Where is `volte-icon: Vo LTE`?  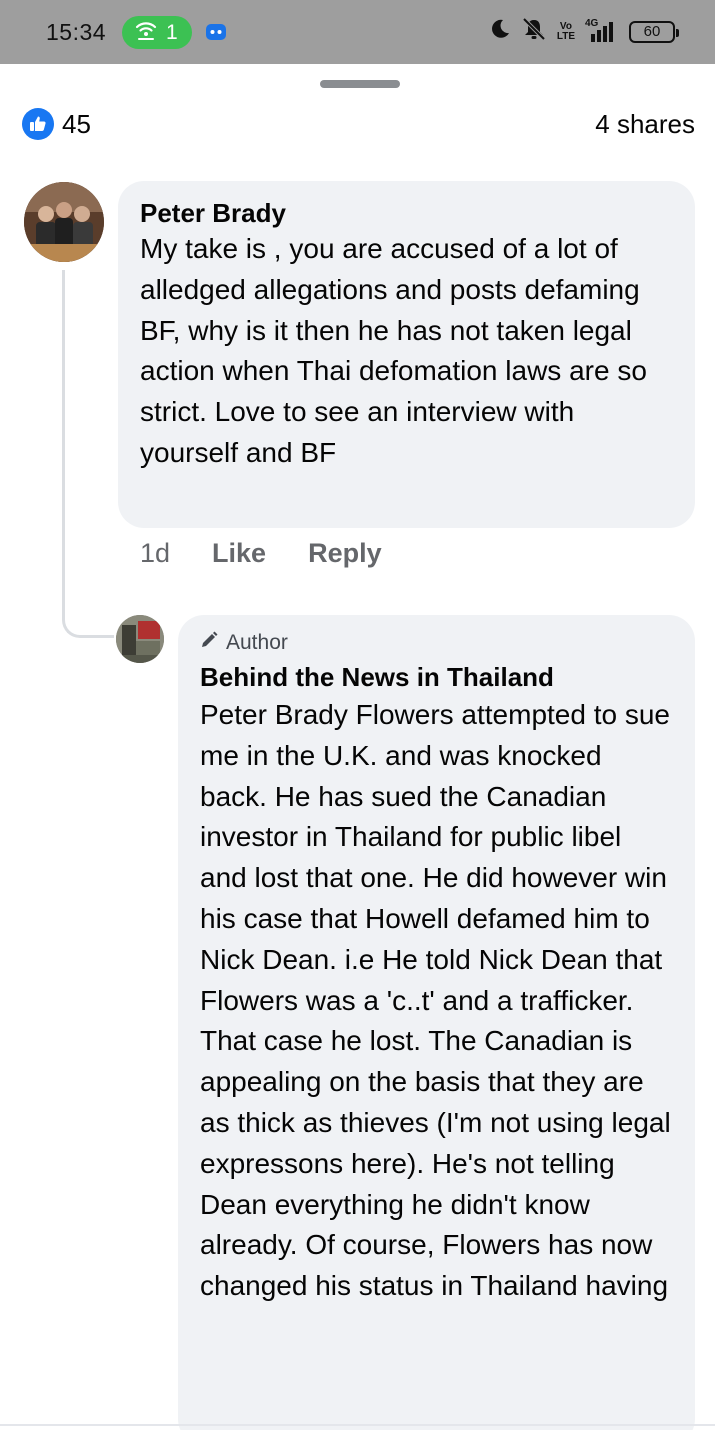 volte-icon: Vo LTE is located at coordinates (565, 31).